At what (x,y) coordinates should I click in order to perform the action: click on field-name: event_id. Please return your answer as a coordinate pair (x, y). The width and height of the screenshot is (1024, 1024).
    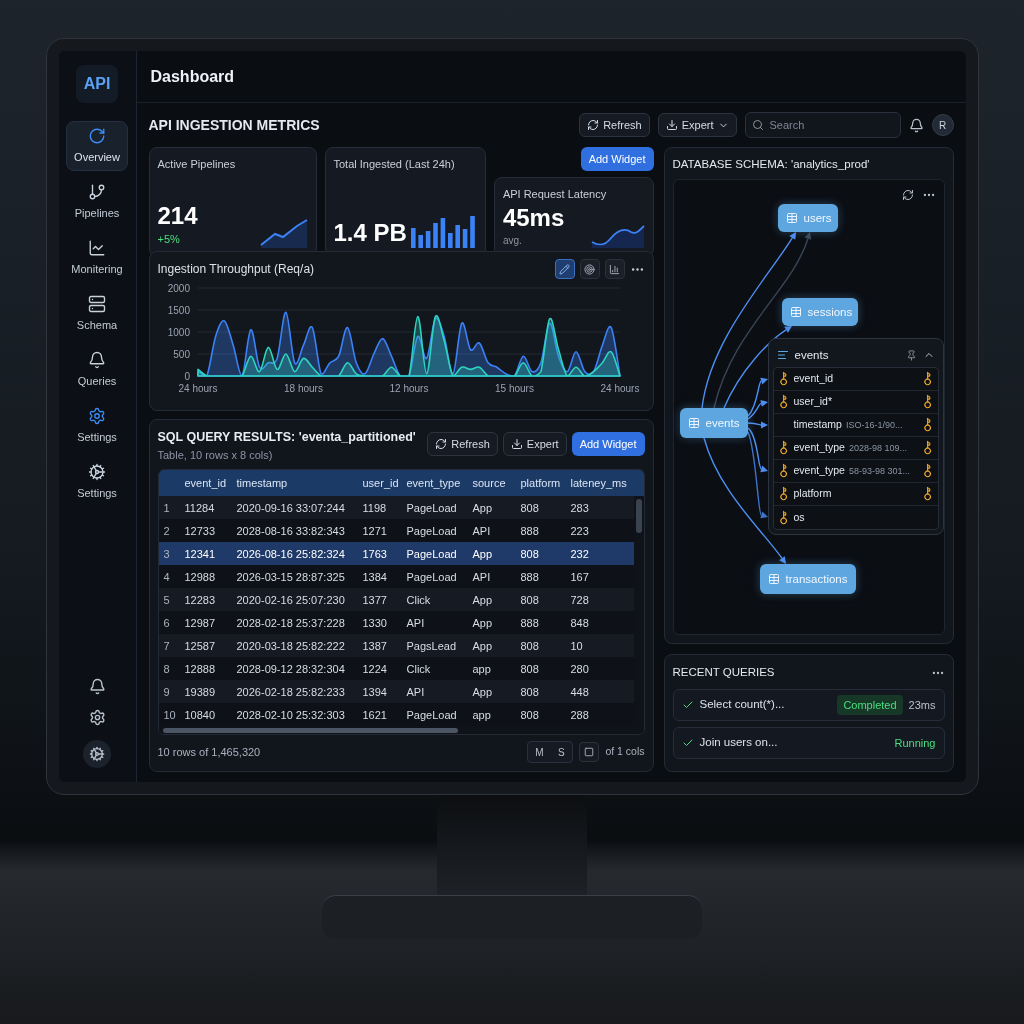
    Looking at the image, I should click on (813, 379).